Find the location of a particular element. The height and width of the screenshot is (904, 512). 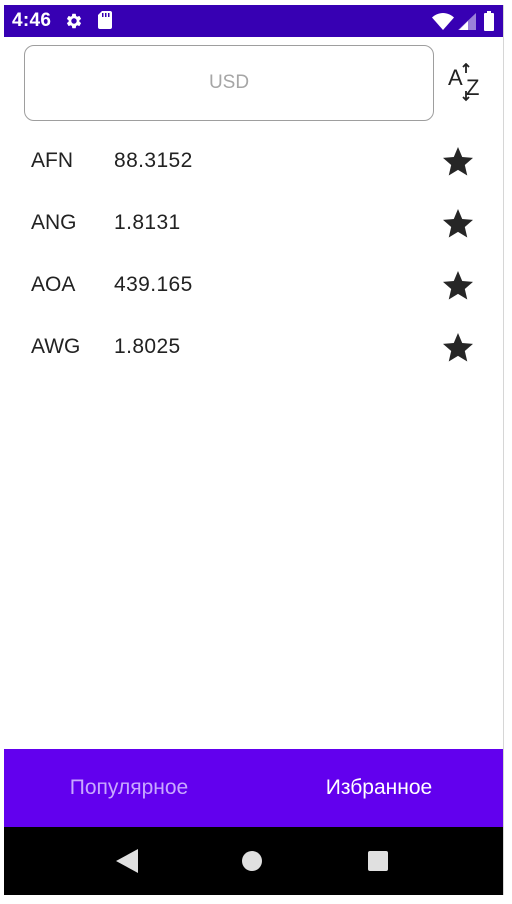

currency-row: AOA 439.165 is located at coordinates (253, 285).